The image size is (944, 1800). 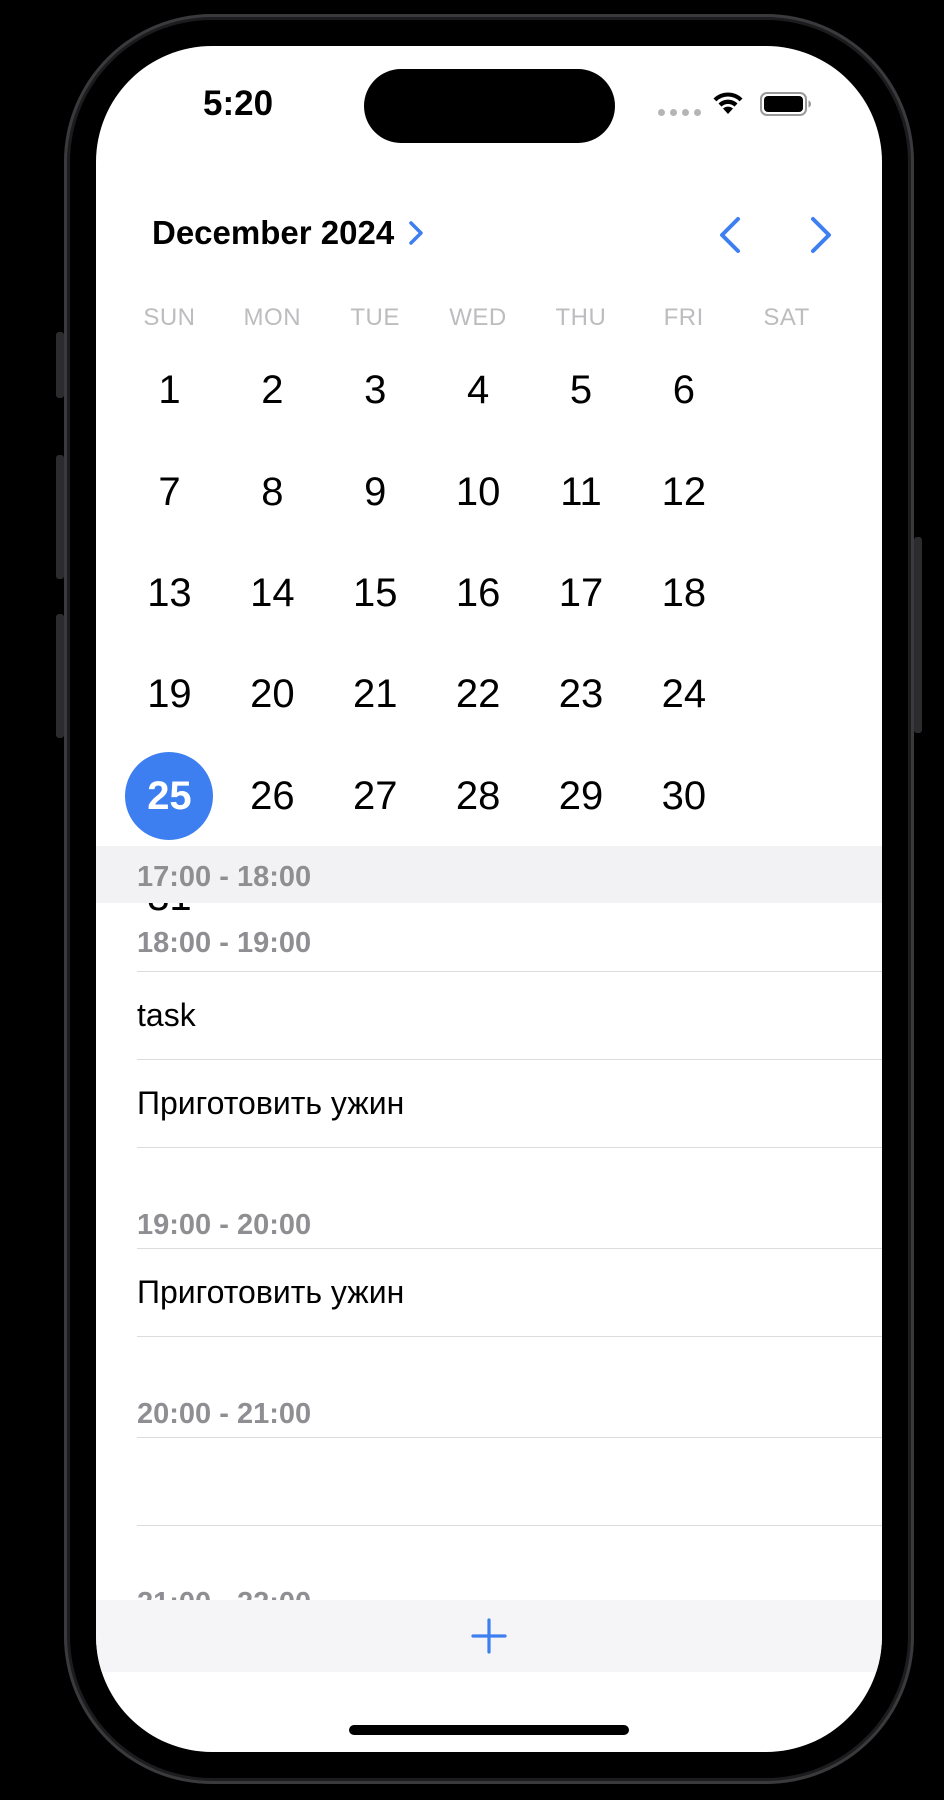 I want to click on calendar-day-number: 1, so click(x=169, y=390).